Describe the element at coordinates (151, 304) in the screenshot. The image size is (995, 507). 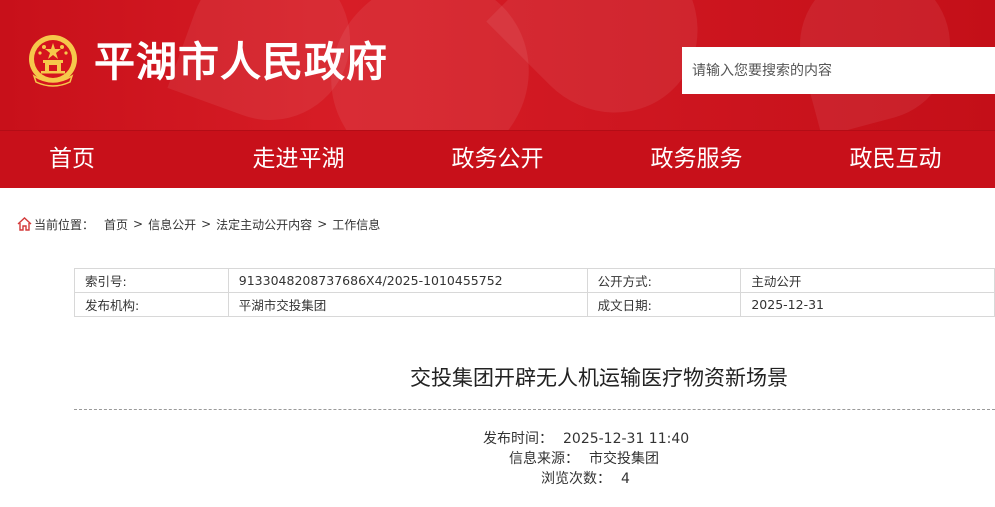
I see `publisher-label: 发布机构:` at that location.